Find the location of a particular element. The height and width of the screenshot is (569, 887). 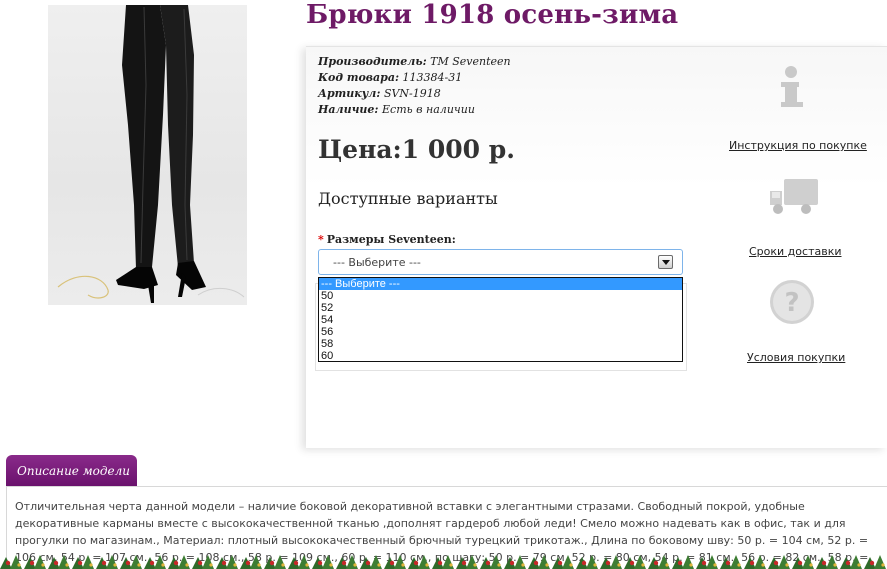

size-label-text: Размеры Seventeen: is located at coordinates (391, 239).